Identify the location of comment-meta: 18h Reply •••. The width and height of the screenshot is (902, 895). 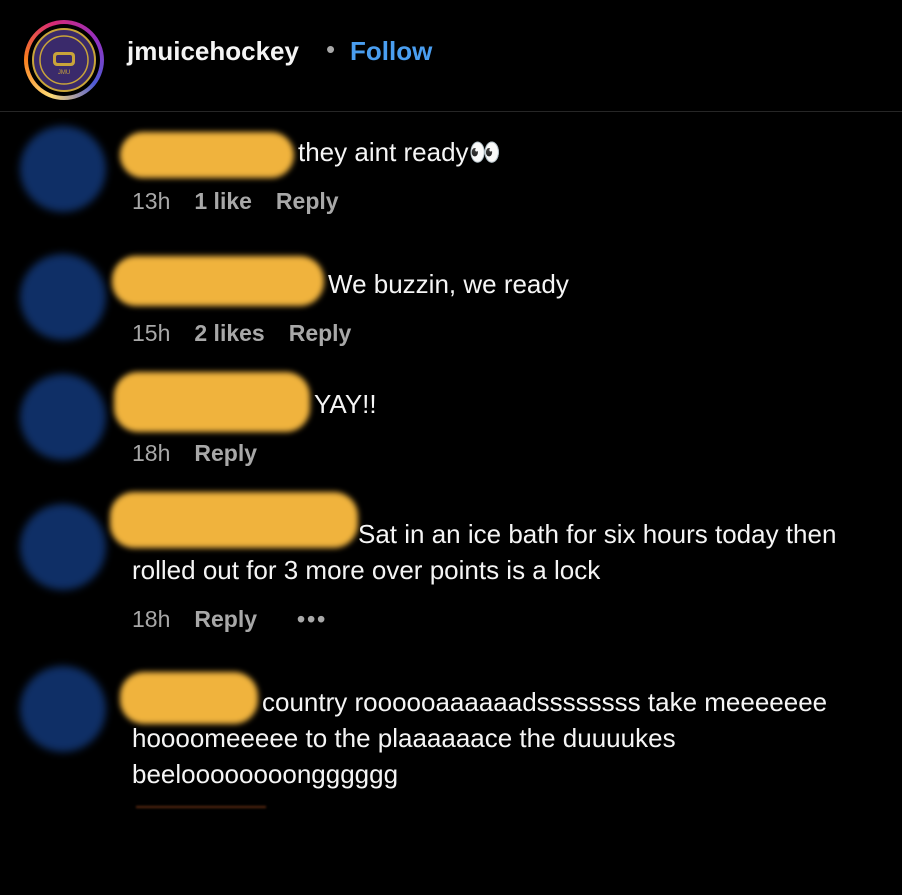
(229, 619).